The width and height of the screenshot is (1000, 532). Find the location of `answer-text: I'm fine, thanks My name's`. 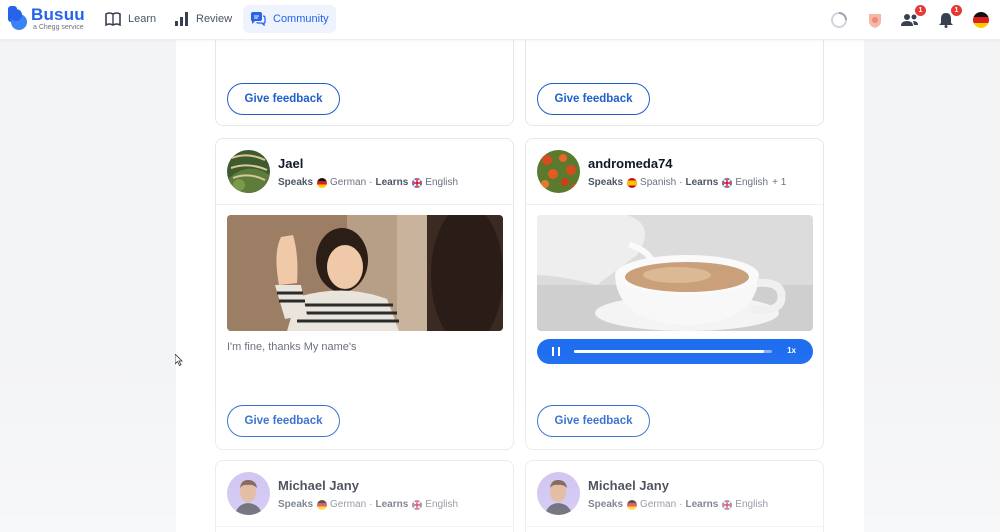

answer-text: I'm fine, thanks My name's is located at coordinates (292, 347).